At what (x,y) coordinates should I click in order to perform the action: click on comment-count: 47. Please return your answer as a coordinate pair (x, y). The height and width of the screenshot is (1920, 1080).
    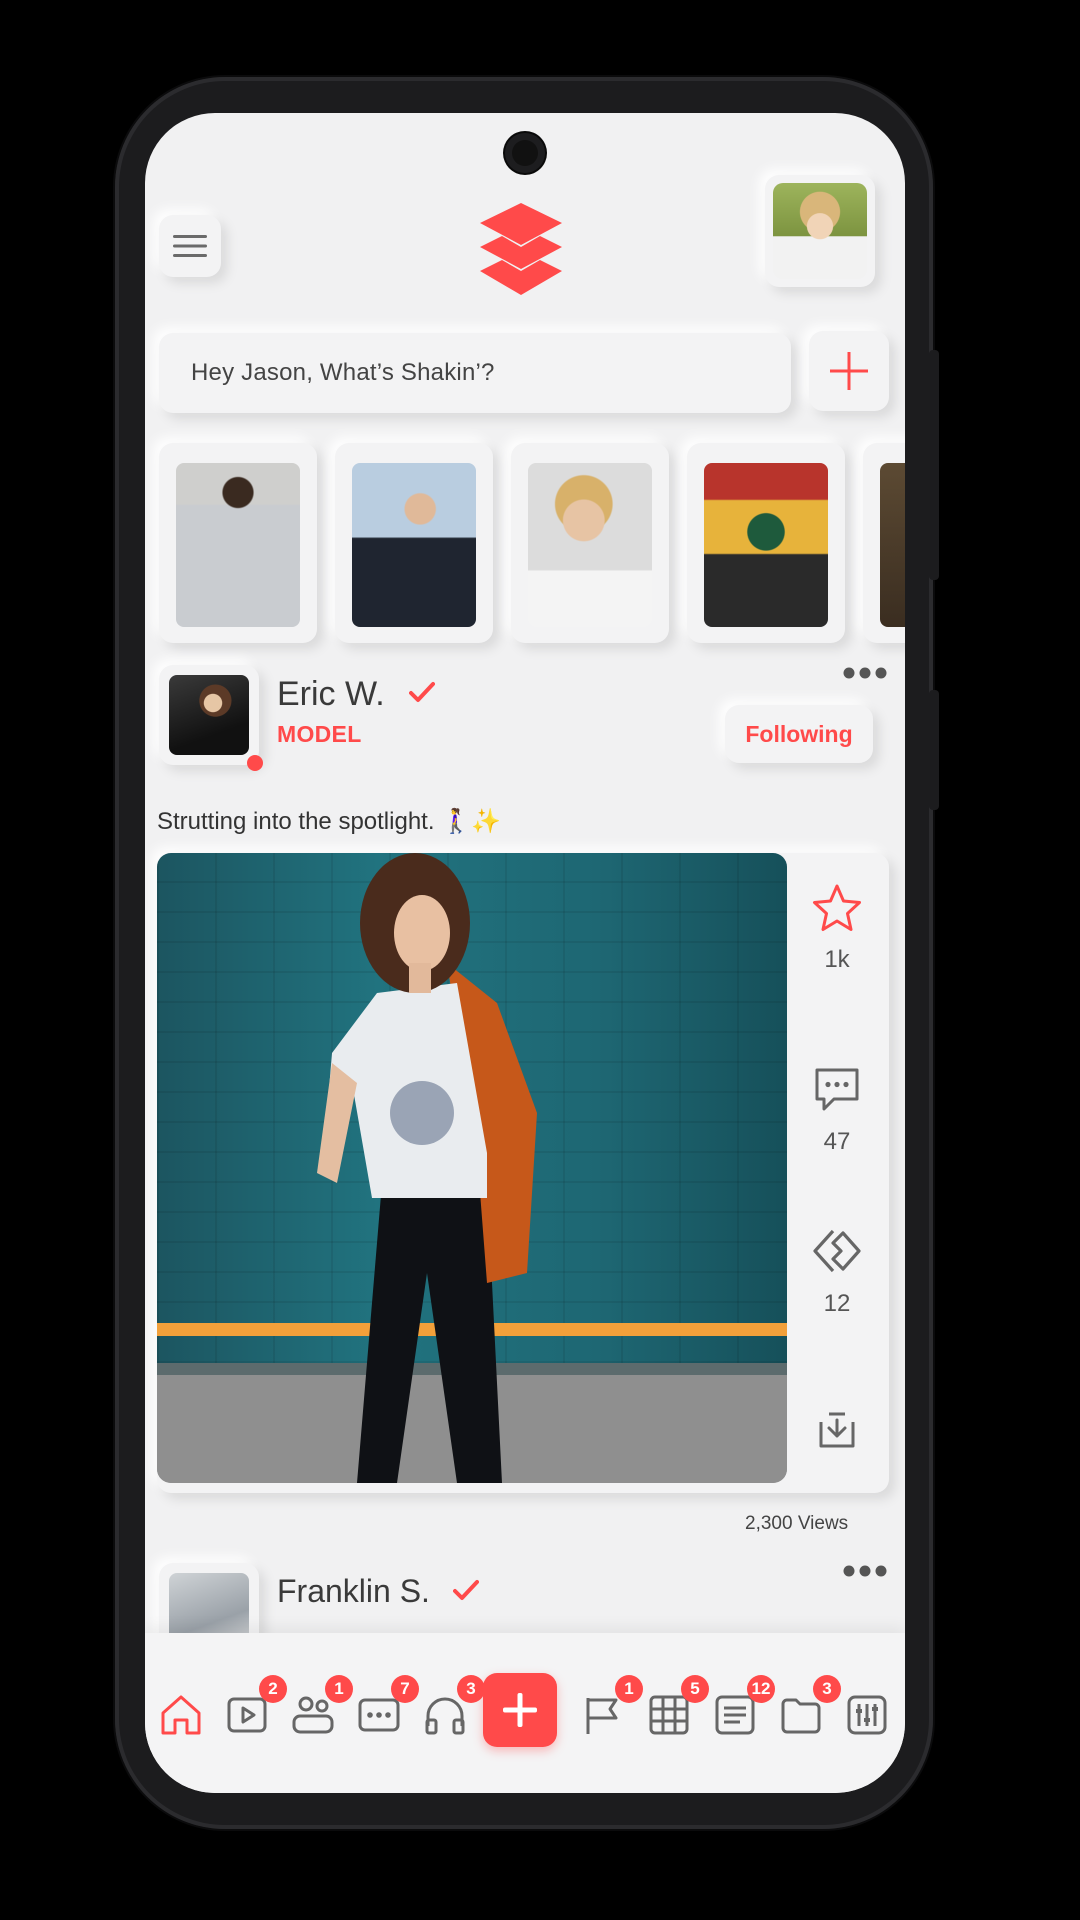
    Looking at the image, I should click on (837, 1141).